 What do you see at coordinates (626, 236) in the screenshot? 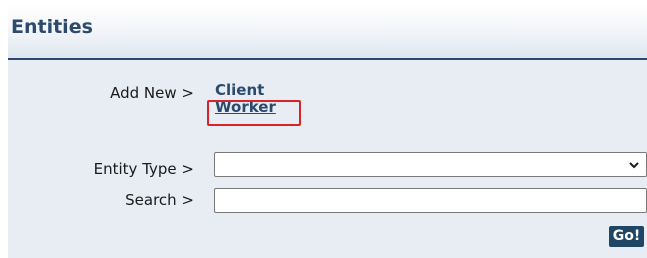
I see `go-button: Go!` at bounding box center [626, 236].